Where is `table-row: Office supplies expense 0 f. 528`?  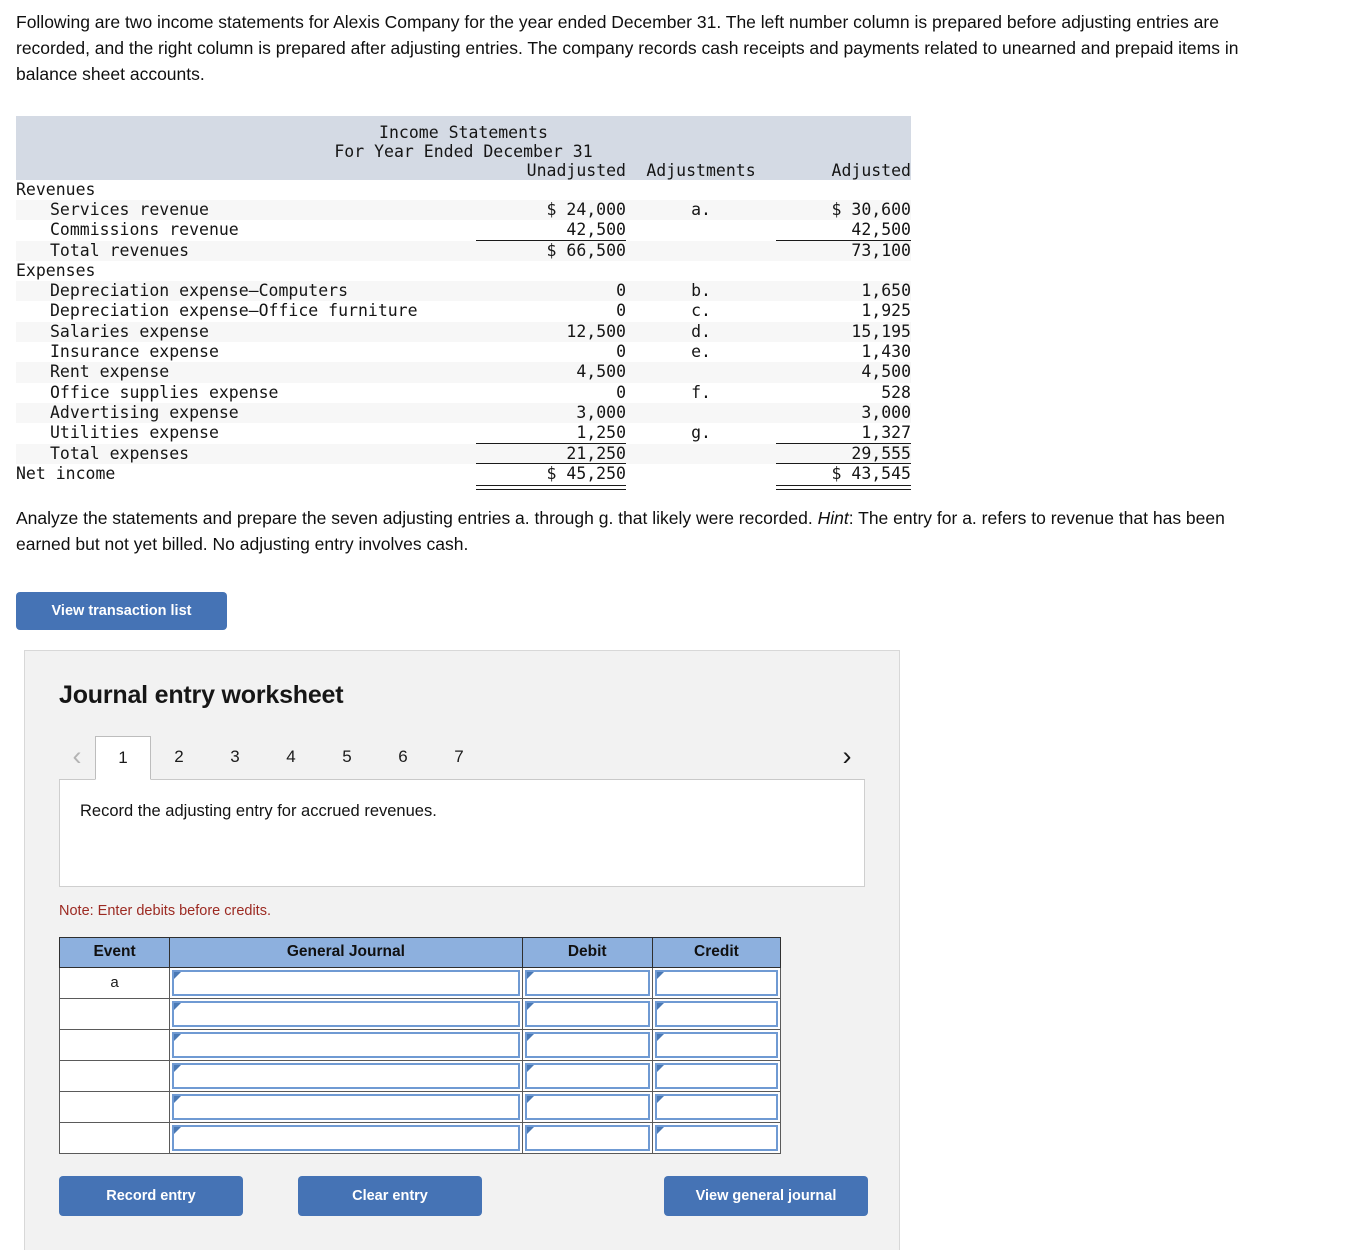 table-row: Office supplies expense 0 f. 528 is located at coordinates (463, 392).